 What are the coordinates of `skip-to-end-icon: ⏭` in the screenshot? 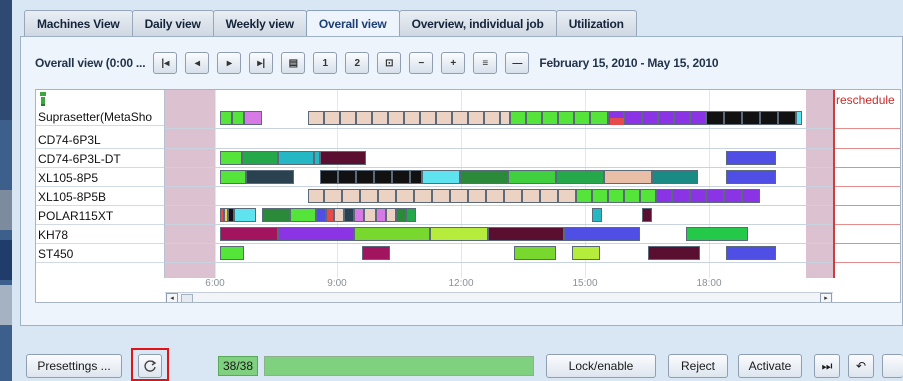 It's located at (827, 366).